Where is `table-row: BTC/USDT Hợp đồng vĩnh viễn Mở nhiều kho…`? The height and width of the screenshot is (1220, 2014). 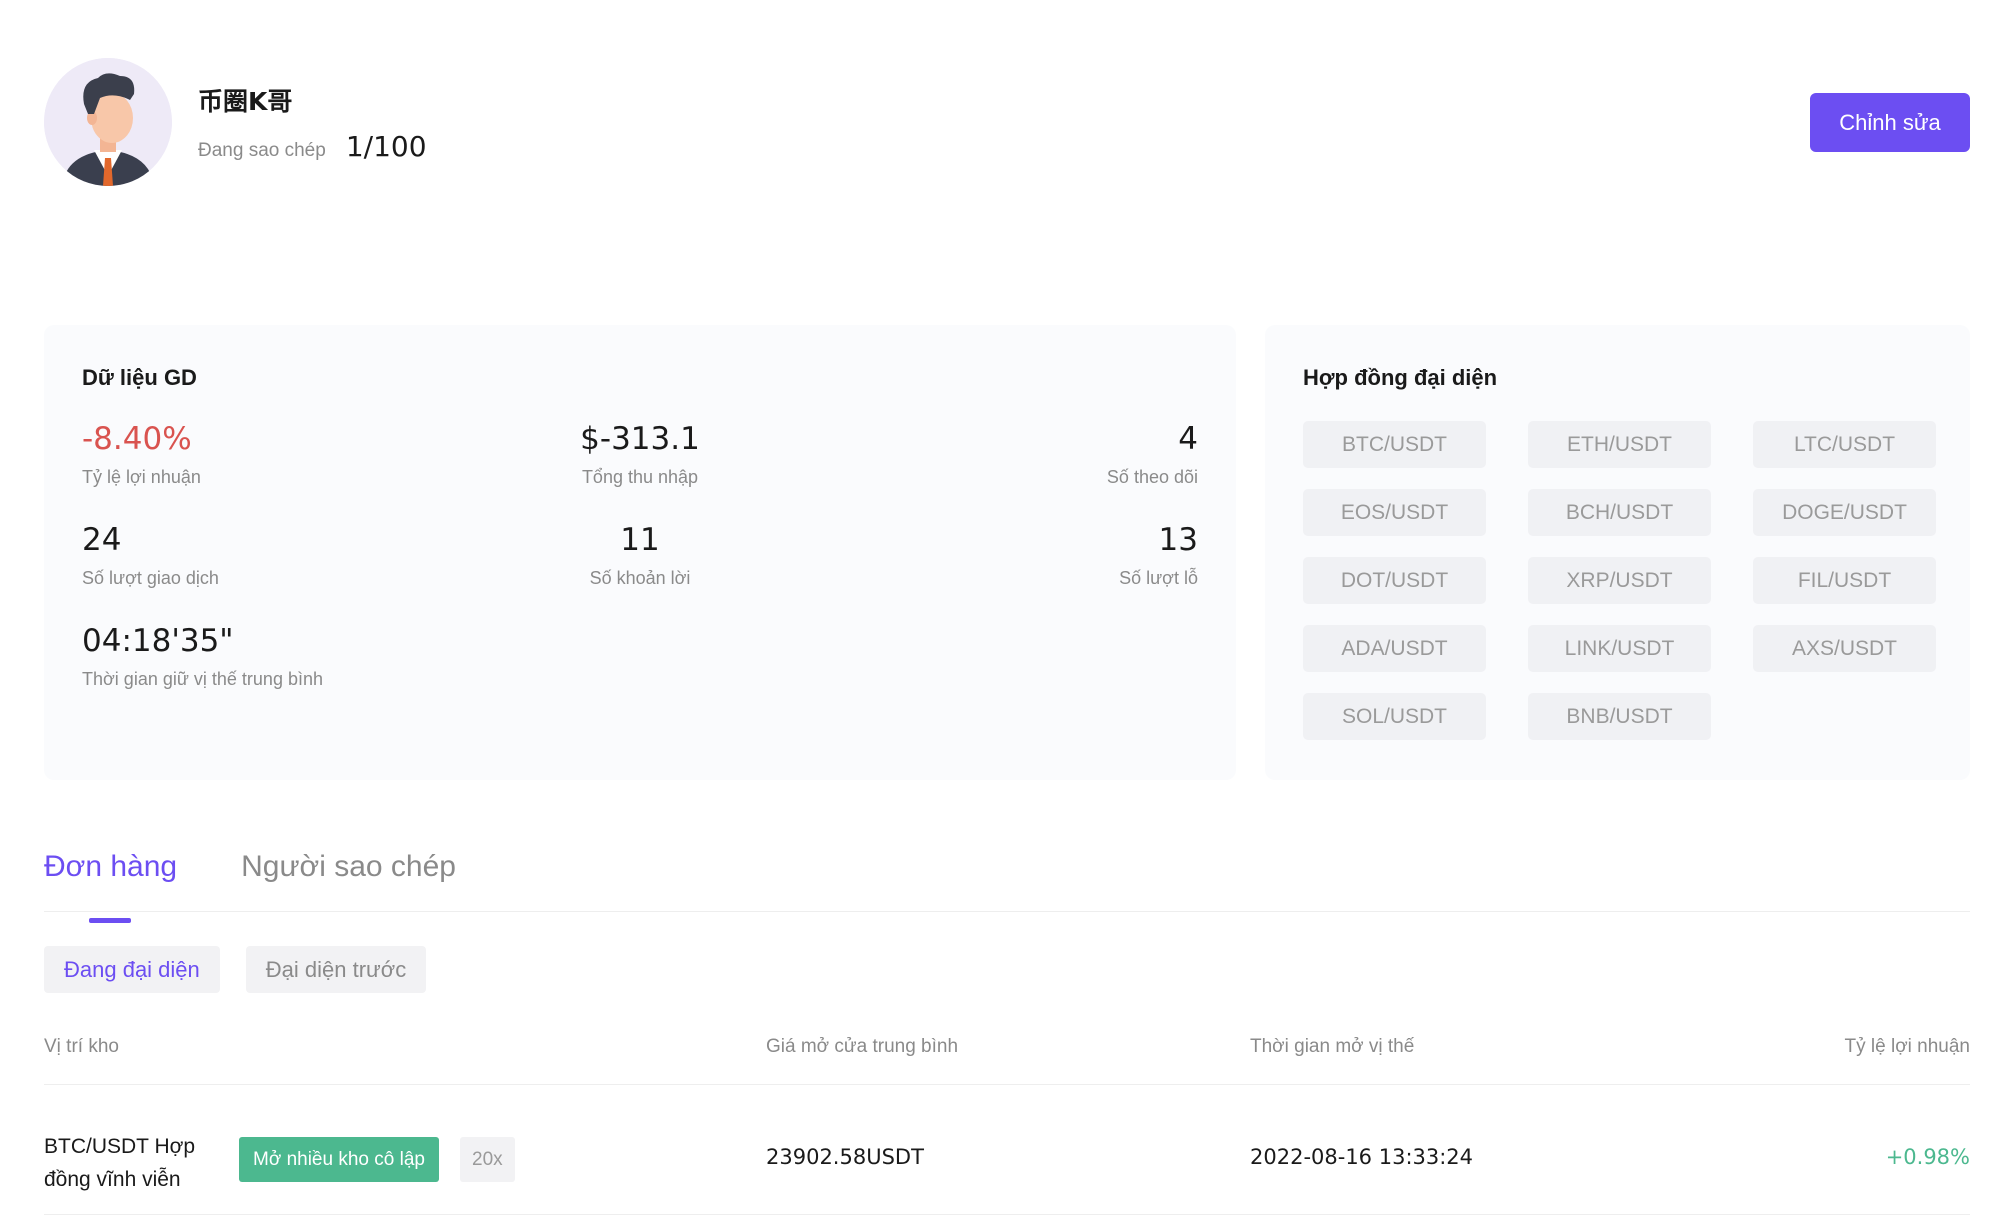 table-row: BTC/USDT Hợp đồng vĩnh viễn Mở nhiều kho… is located at coordinates (1007, 1150).